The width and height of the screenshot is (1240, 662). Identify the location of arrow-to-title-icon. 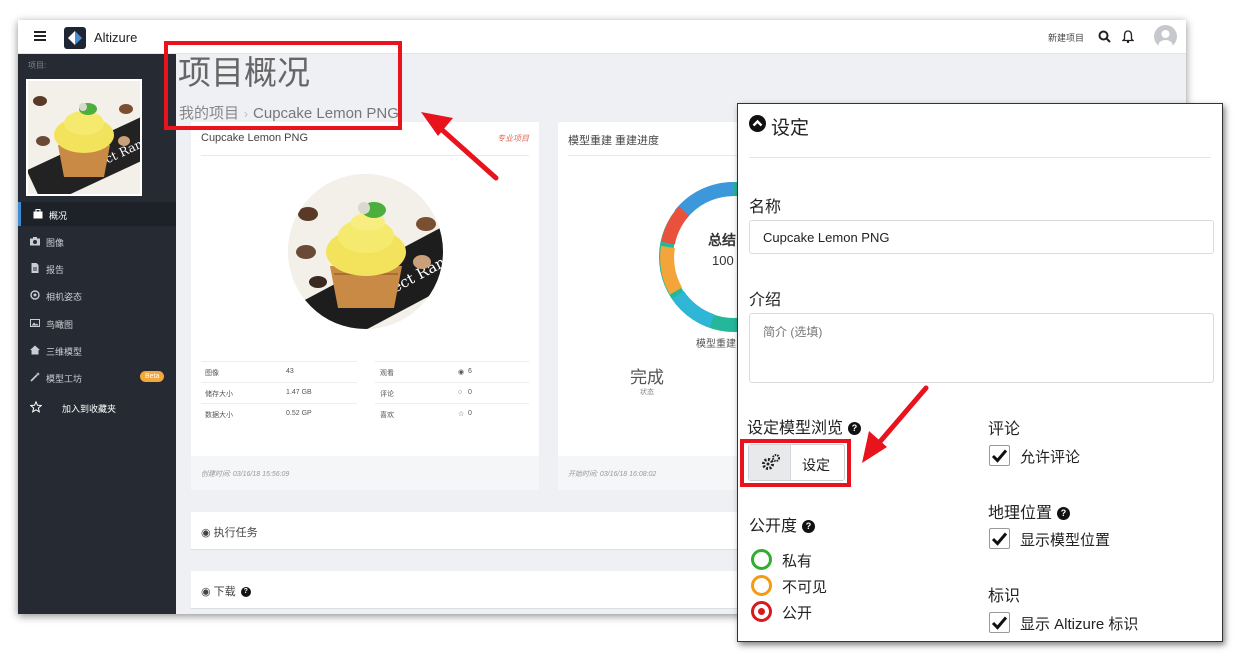
(460, 146).